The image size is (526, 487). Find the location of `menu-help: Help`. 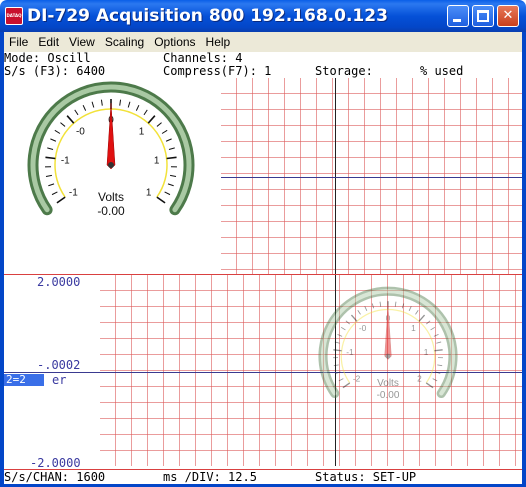

menu-help: Help is located at coordinates (218, 42).